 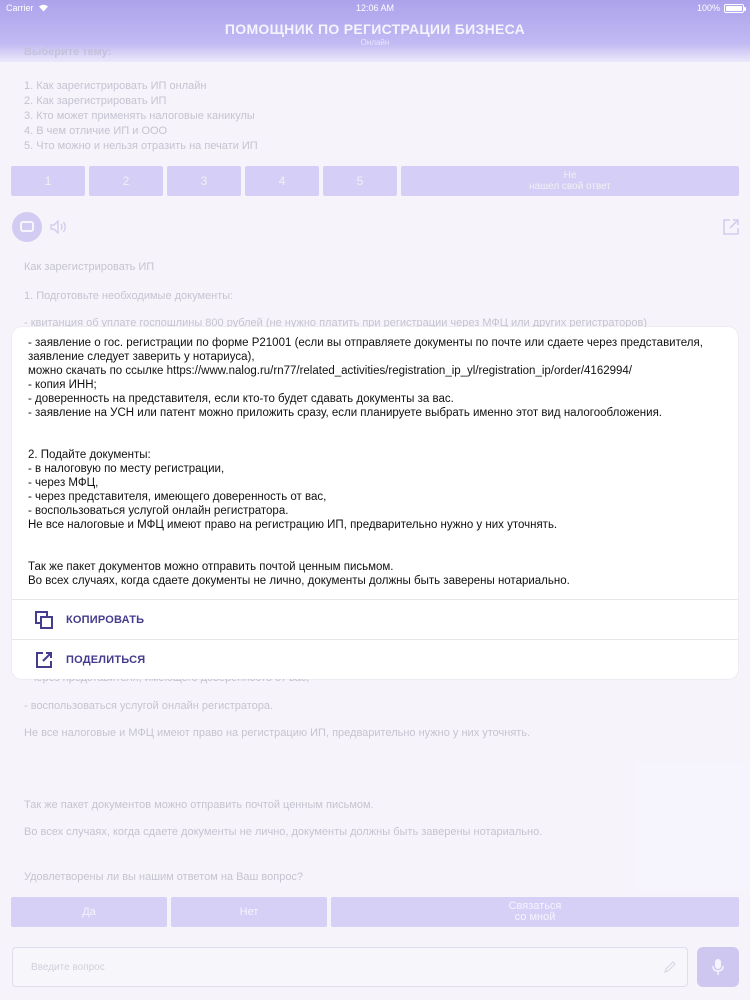 I want to click on status-time: 12:06 AM, so click(x=375, y=8).